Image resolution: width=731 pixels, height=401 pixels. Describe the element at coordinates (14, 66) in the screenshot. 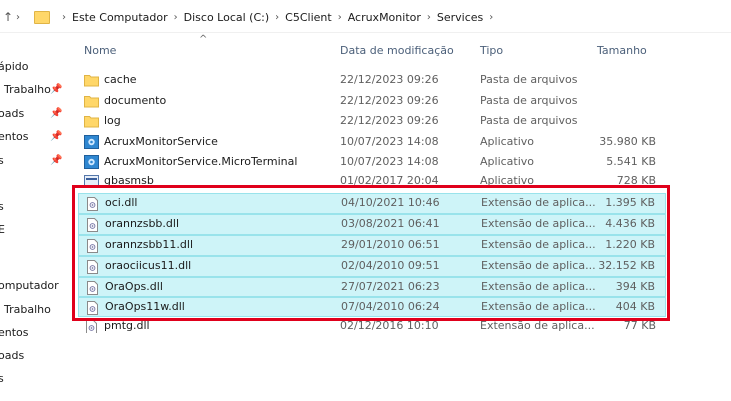

I see `nav-item-quick-access: ápido` at that location.